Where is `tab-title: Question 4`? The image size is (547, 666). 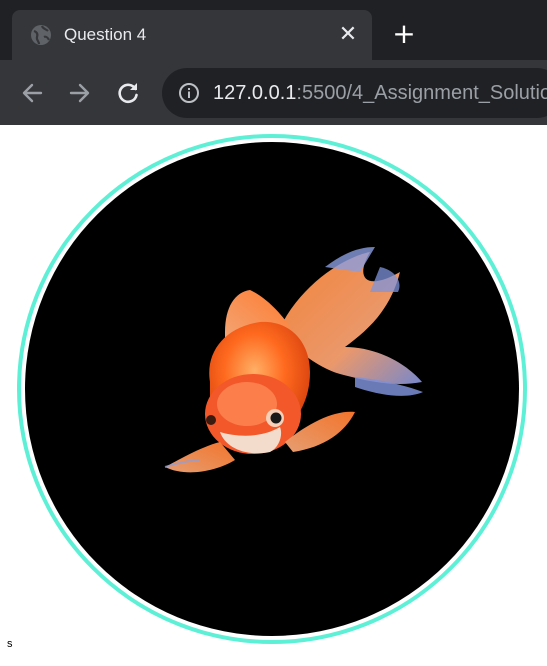 tab-title: Question 4 is located at coordinates (105, 34).